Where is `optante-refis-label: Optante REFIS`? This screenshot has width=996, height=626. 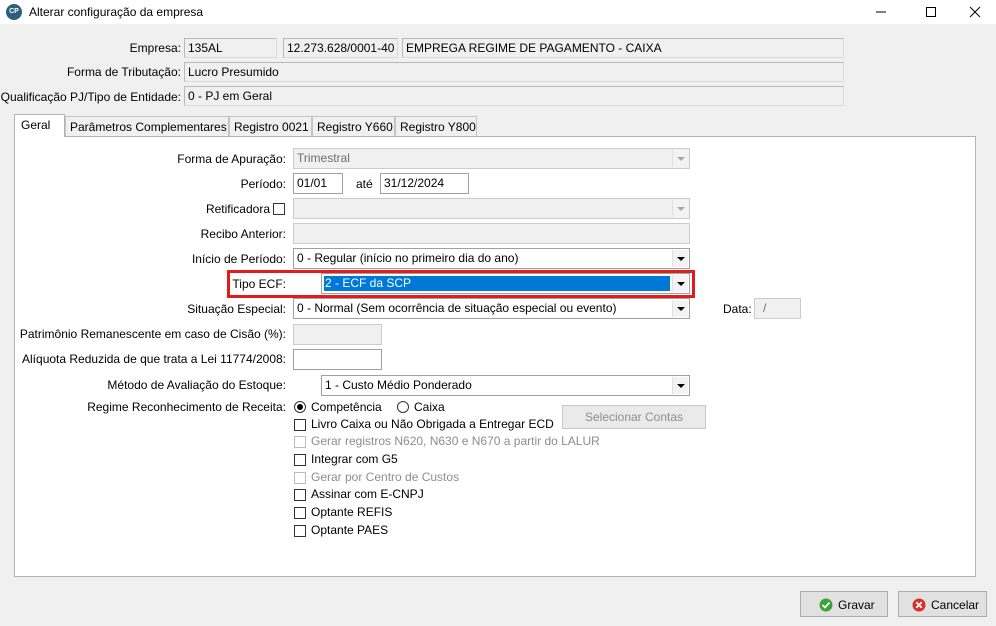 optante-refis-label: Optante REFIS is located at coordinates (351, 512).